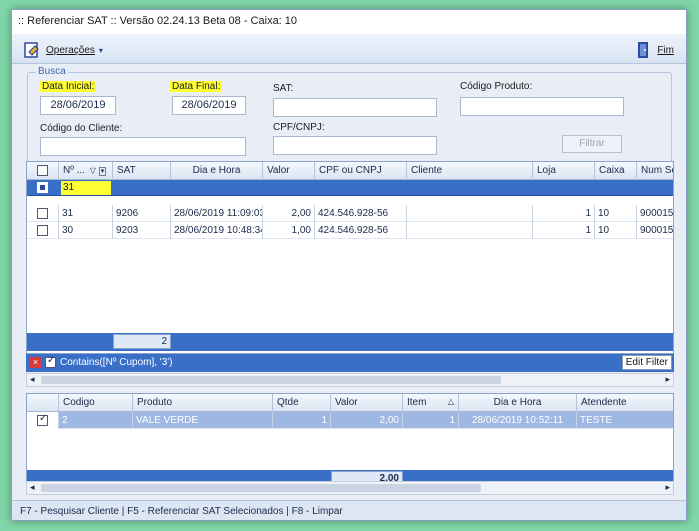  I want to click on col-num-serie: Num Sér, so click(655, 171).